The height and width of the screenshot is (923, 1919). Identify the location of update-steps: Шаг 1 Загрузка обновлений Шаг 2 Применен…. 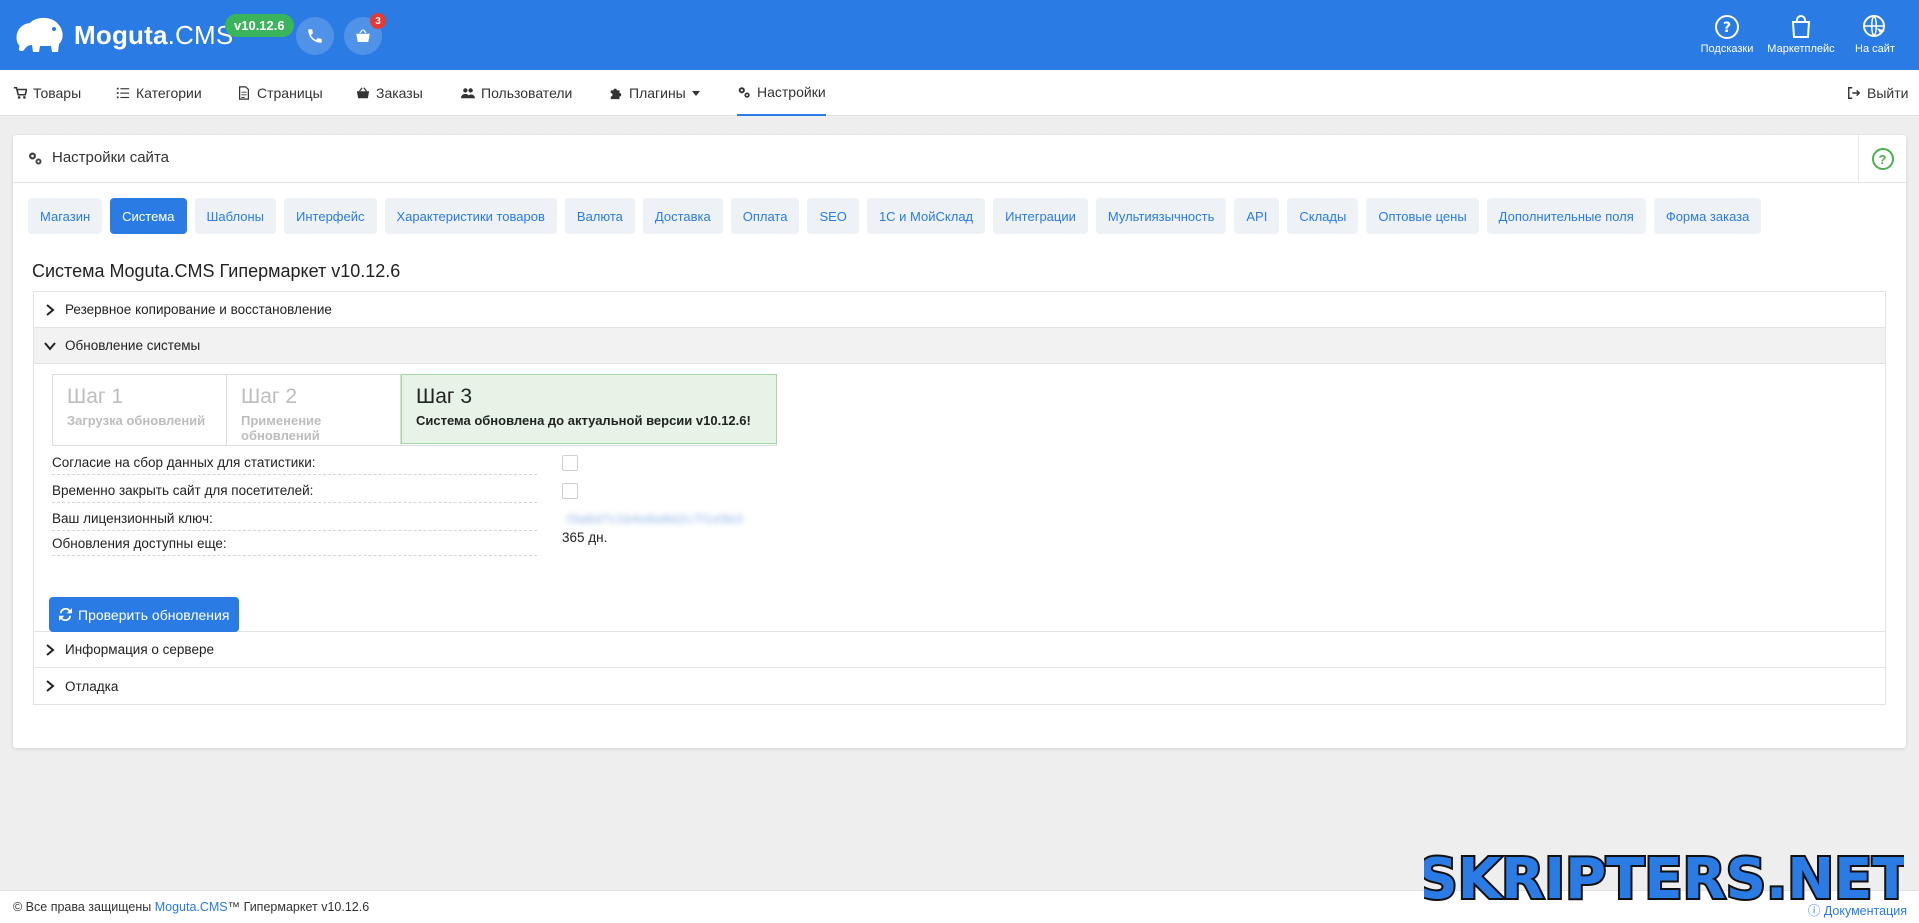
(414, 410).